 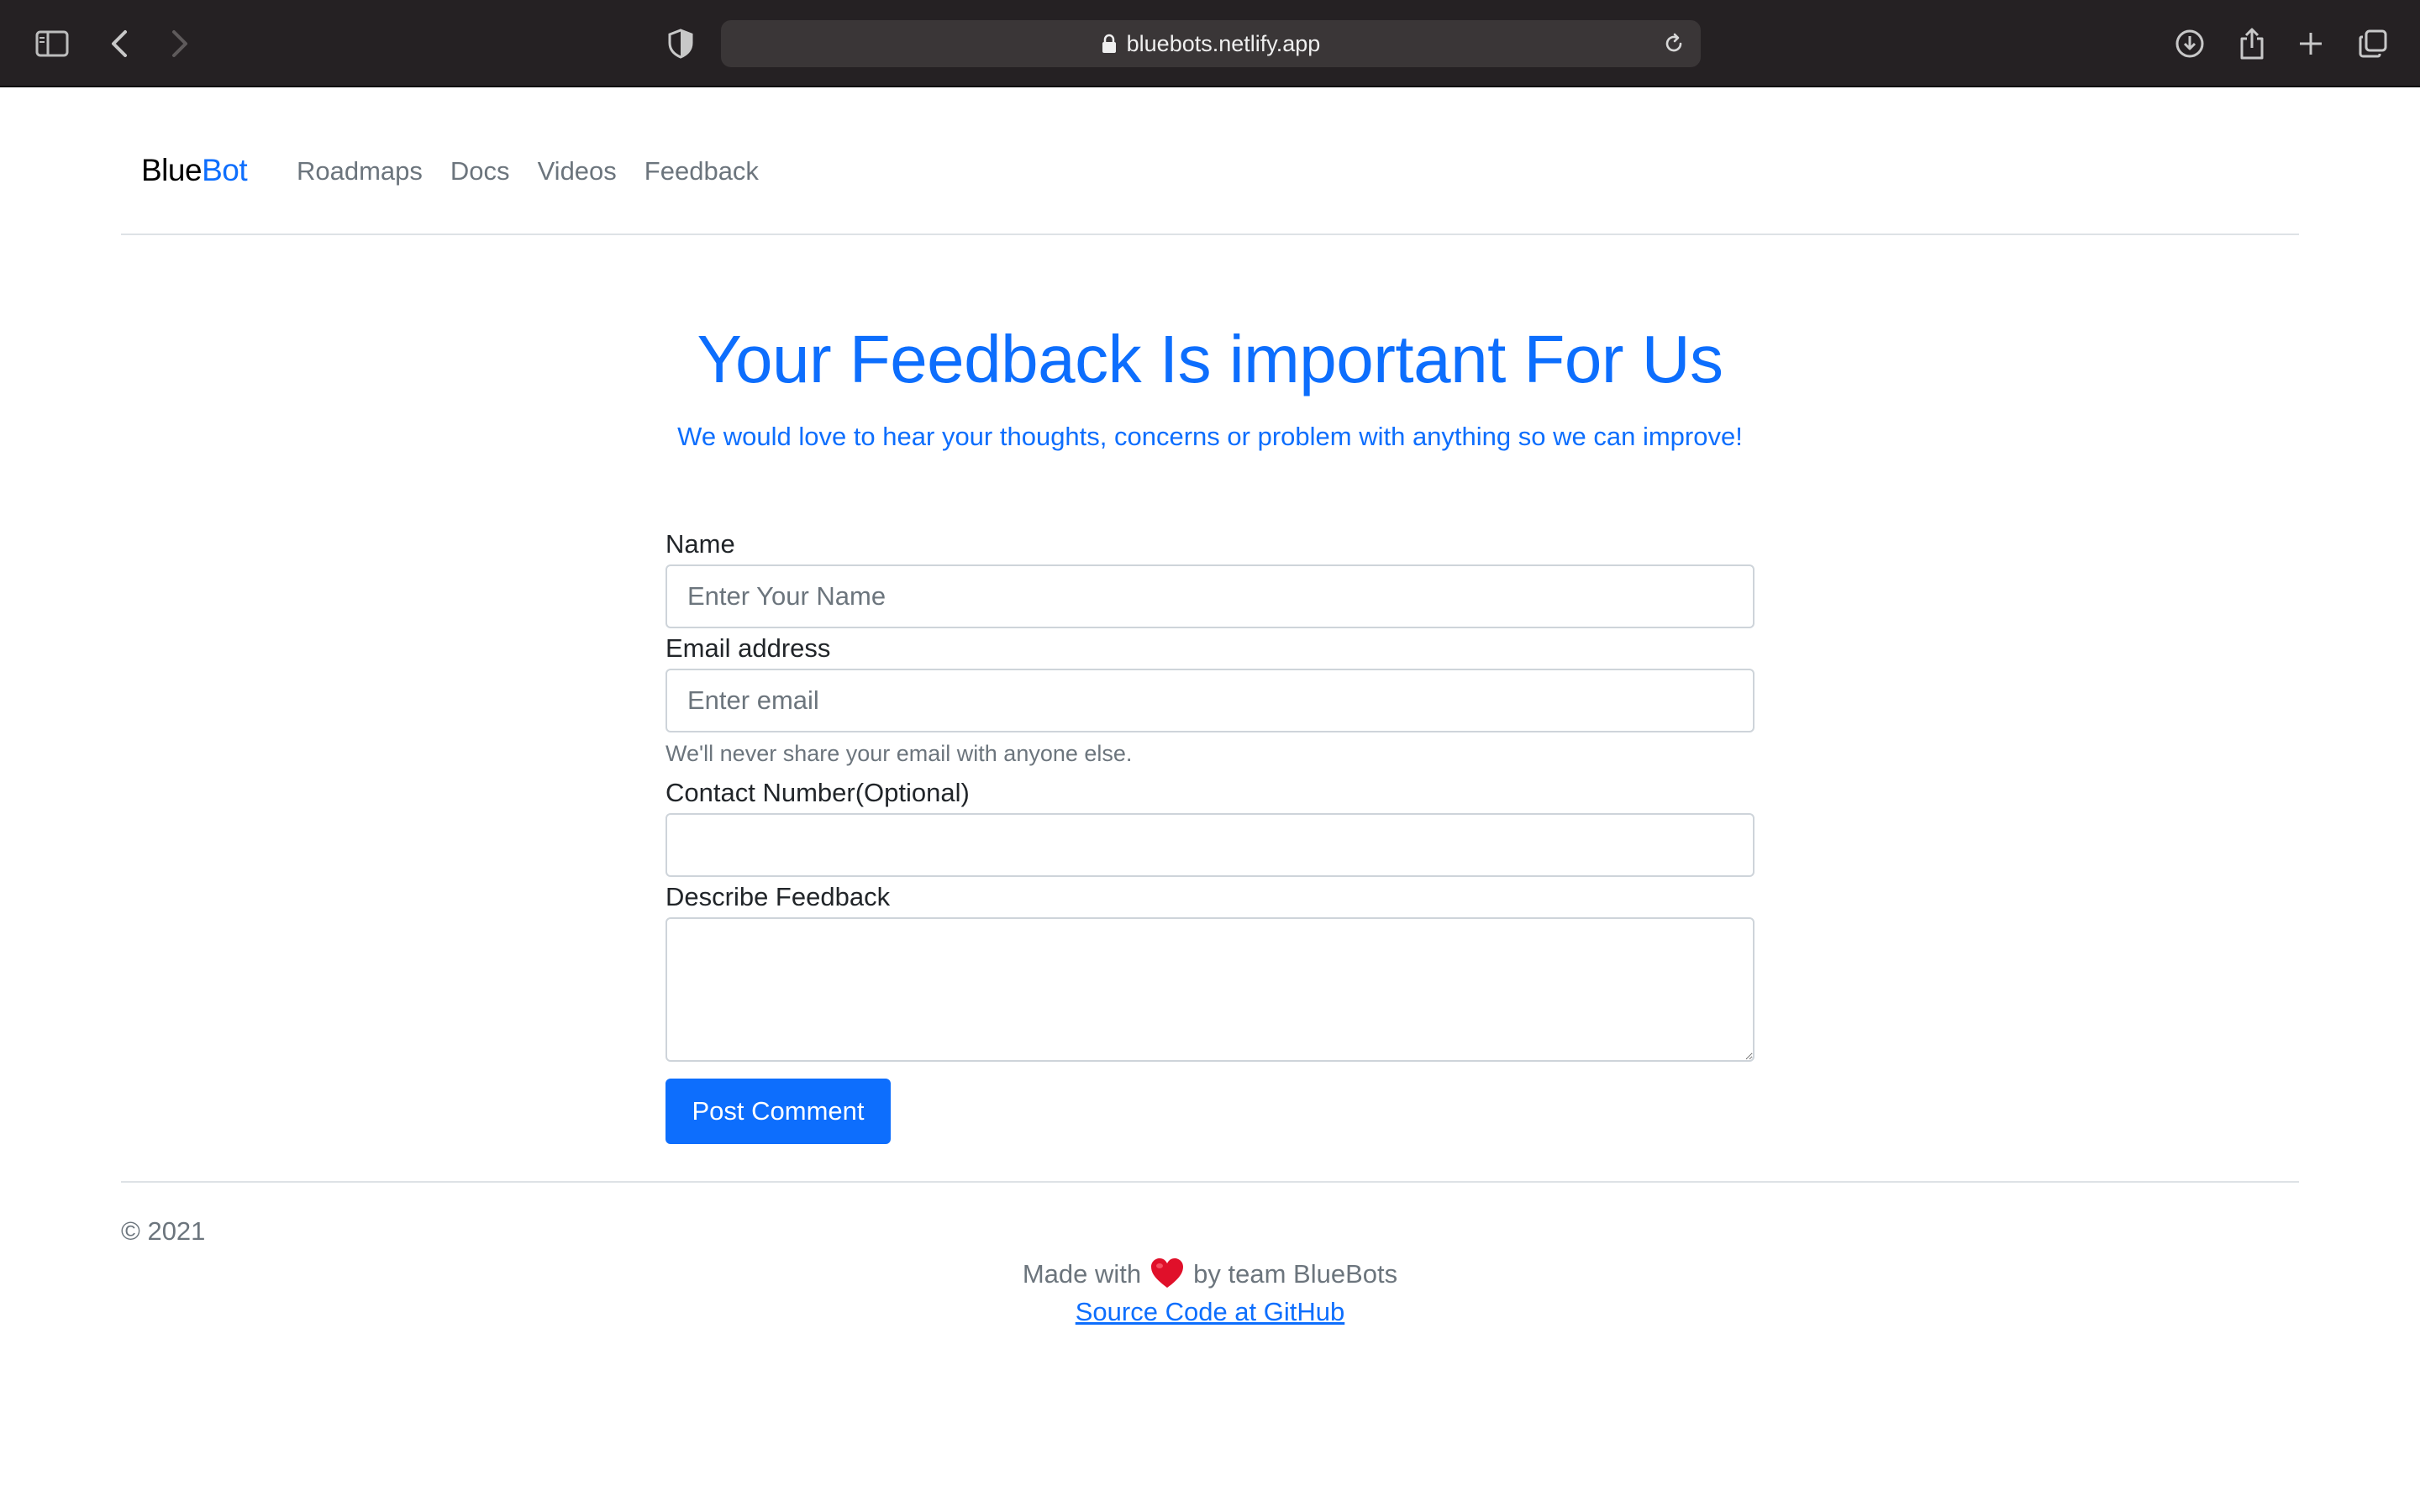 I want to click on contact-number-input, so click(x=1210, y=845).